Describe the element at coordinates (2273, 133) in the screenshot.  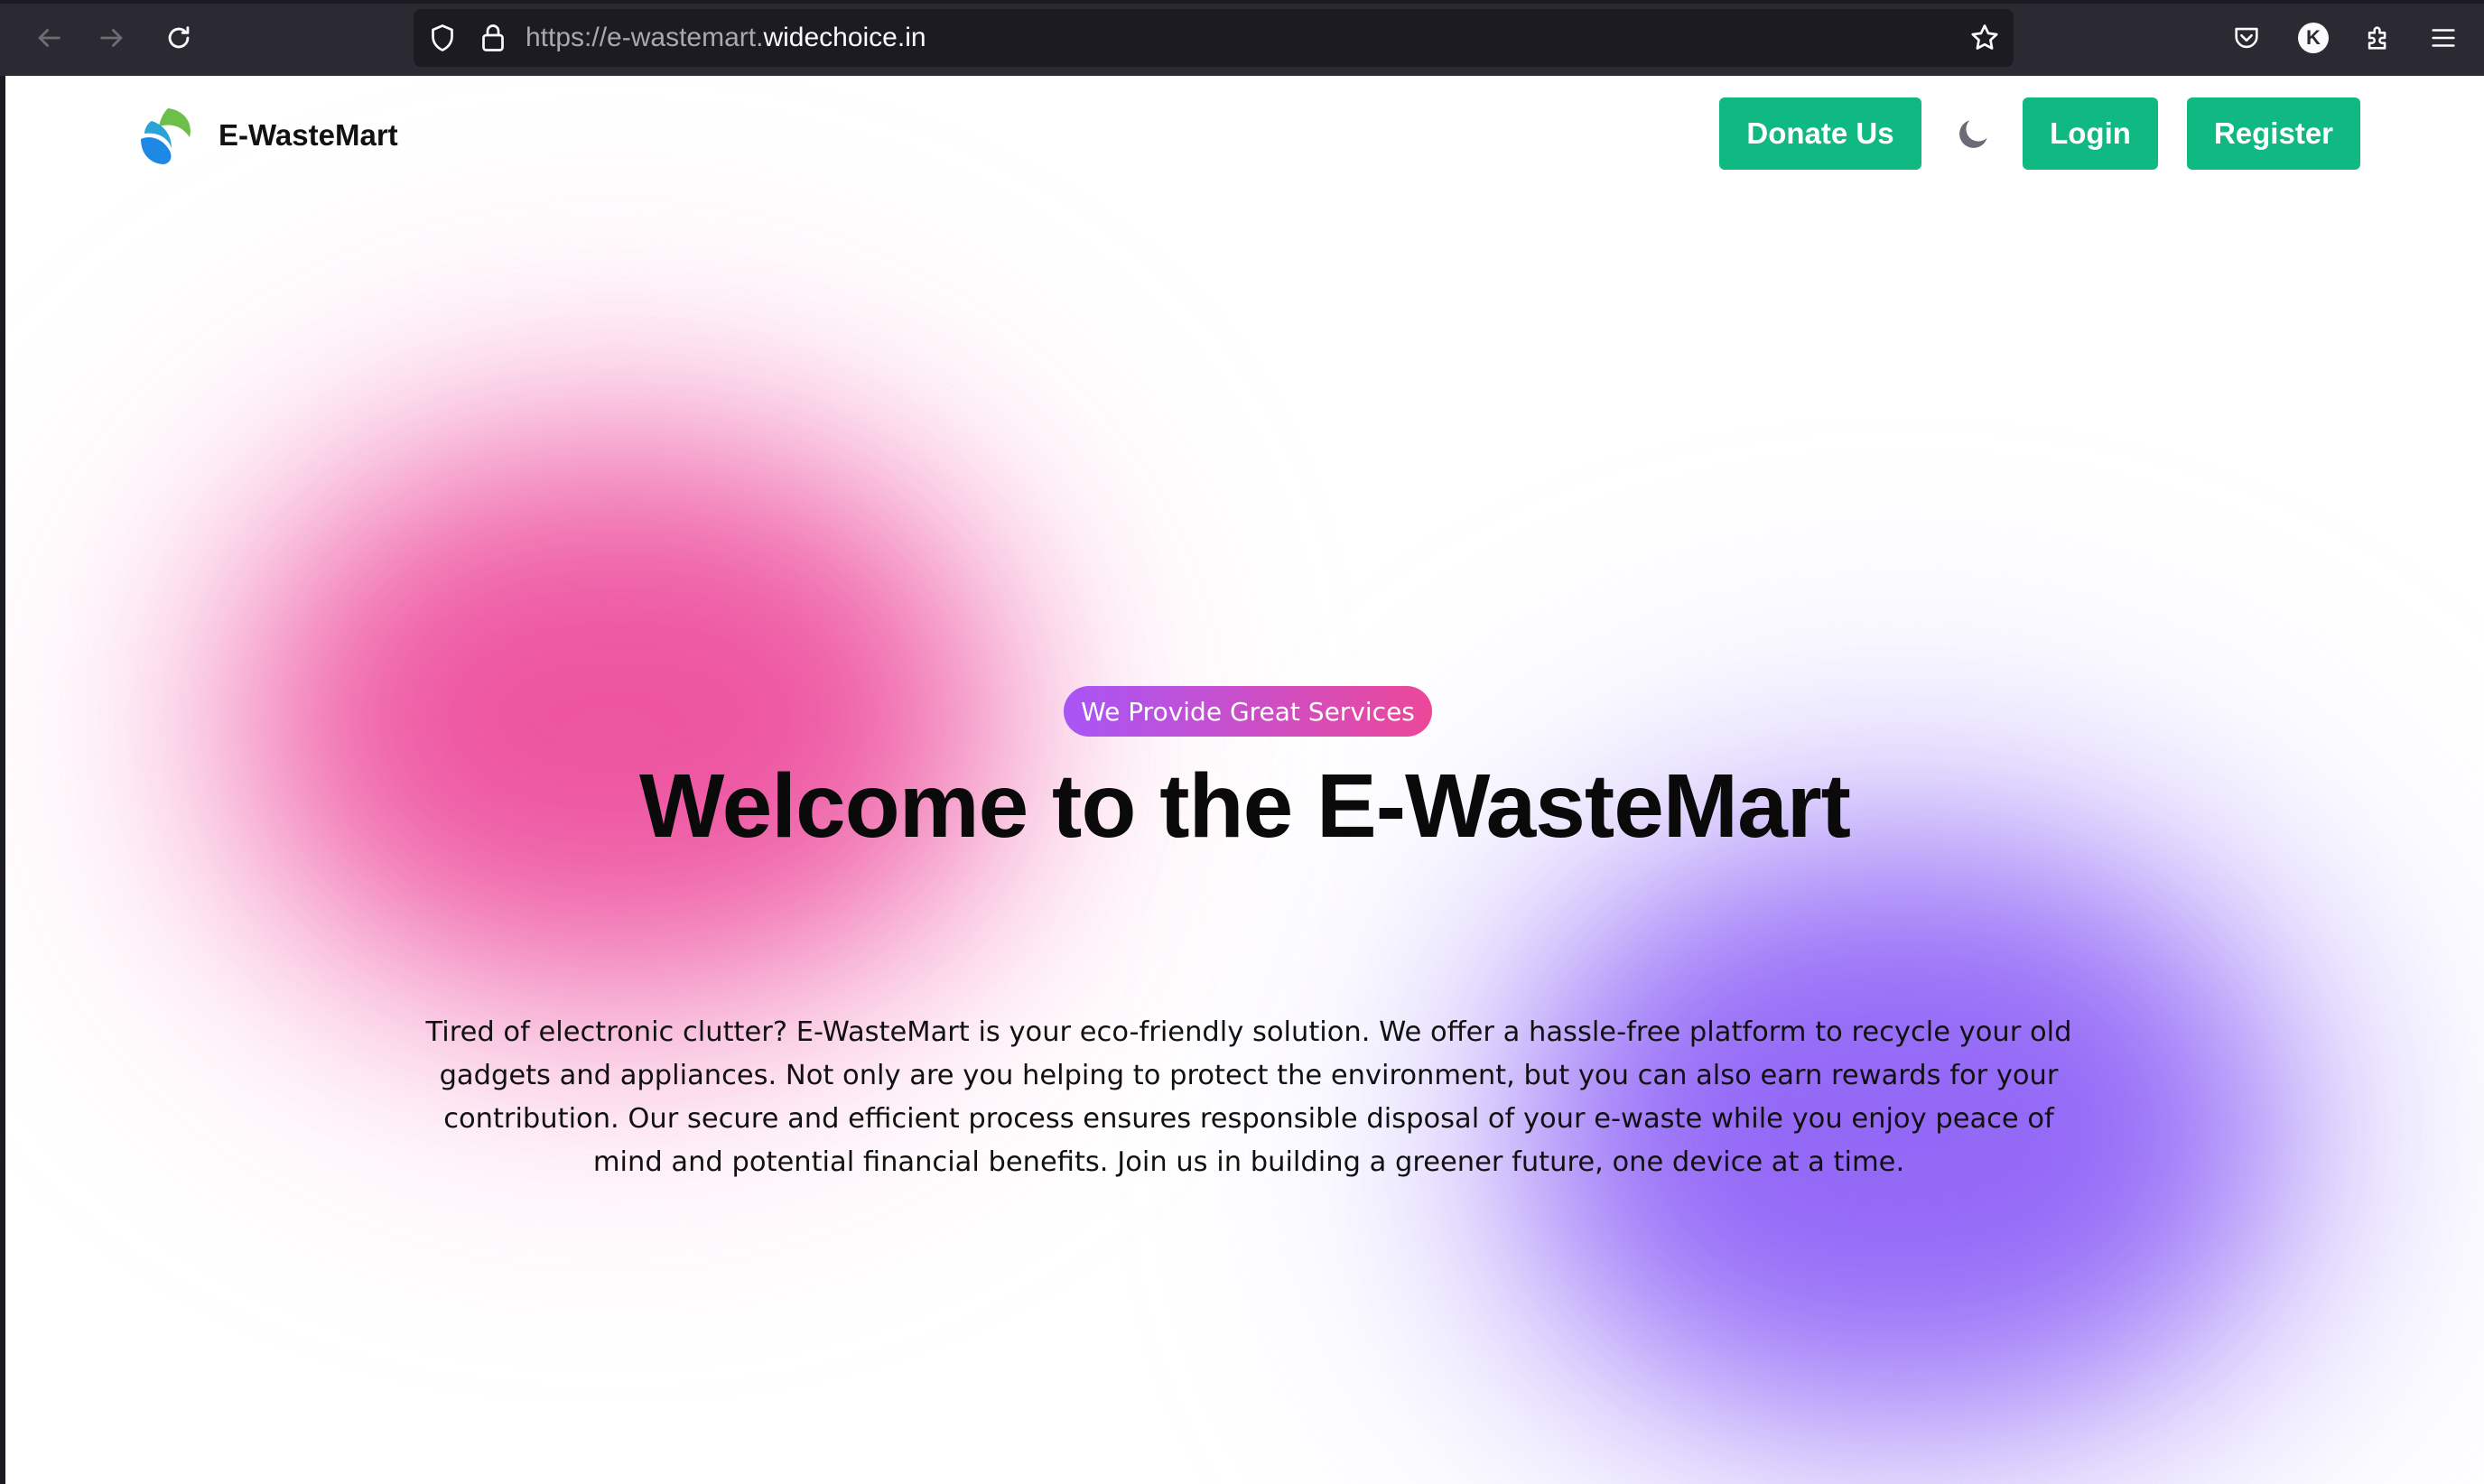
I see `register-button: Register` at that location.